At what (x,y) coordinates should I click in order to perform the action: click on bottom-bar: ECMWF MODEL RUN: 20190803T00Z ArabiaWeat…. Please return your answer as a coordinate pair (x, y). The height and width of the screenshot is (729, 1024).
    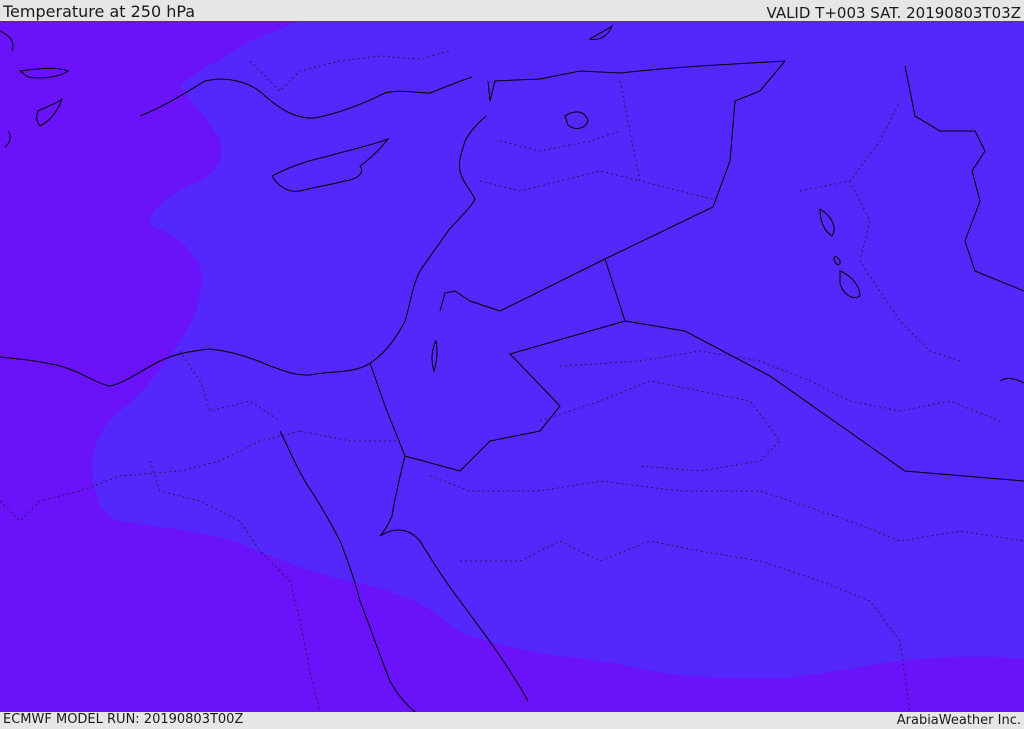
    Looking at the image, I should click on (512, 720).